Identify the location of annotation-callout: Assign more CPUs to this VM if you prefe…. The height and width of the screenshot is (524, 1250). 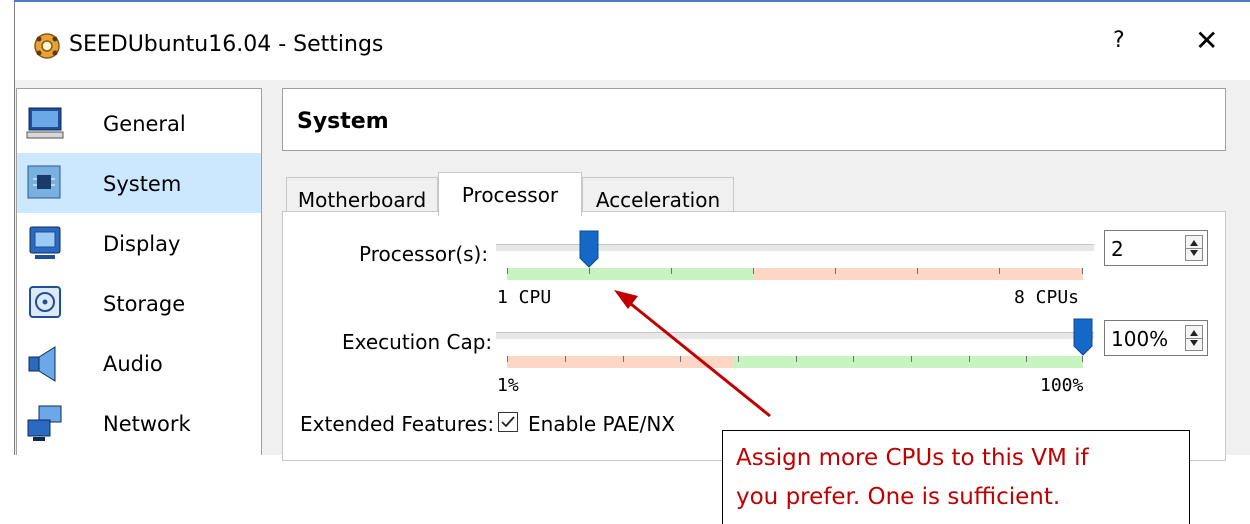
(956, 477).